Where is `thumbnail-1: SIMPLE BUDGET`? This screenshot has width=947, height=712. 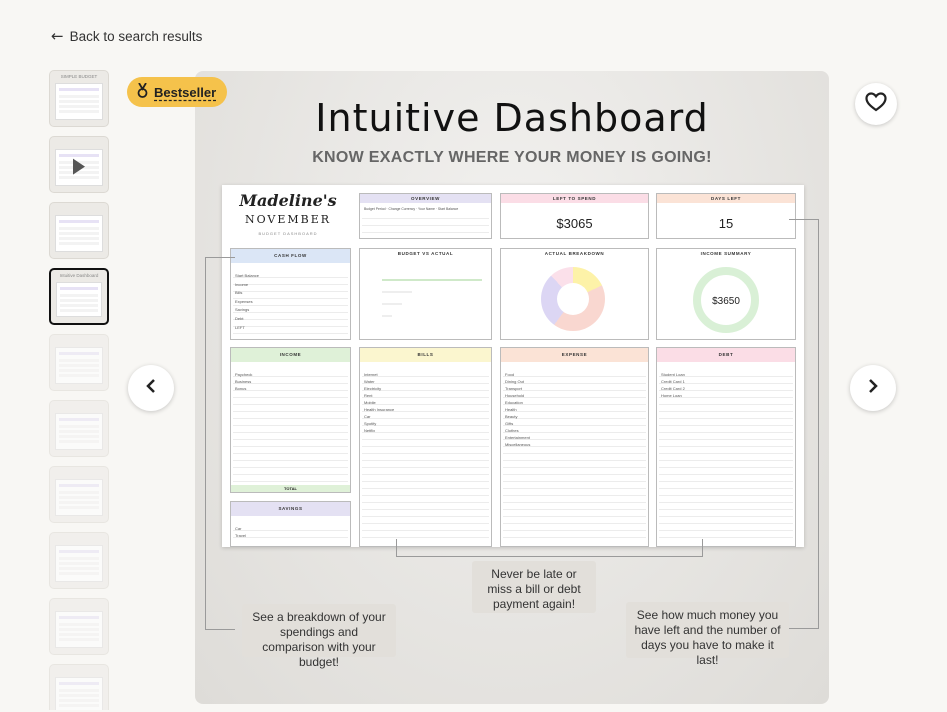 thumbnail-1: SIMPLE BUDGET is located at coordinates (79, 98).